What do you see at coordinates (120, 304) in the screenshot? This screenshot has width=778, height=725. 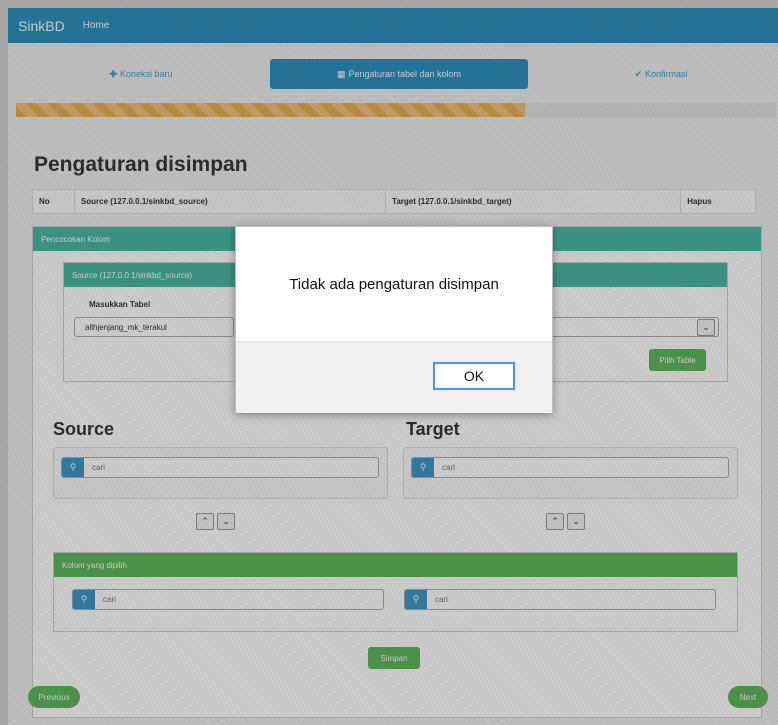 I see `table-label: Masukkan Tabel` at bounding box center [120, 304].